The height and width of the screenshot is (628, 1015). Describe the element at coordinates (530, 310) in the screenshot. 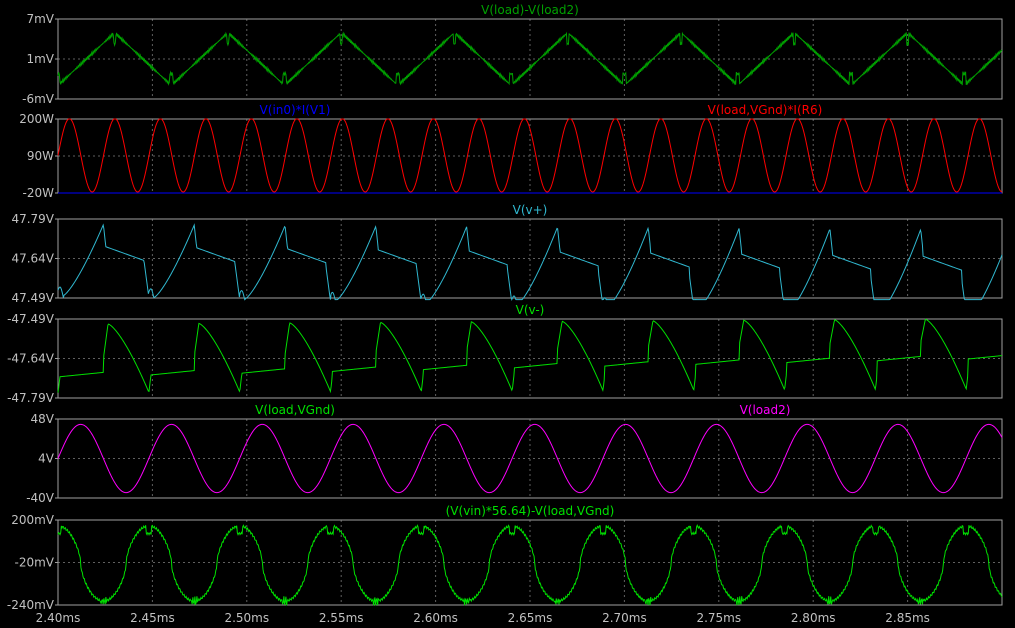

I see `trace-label: V(v-)` at that location.